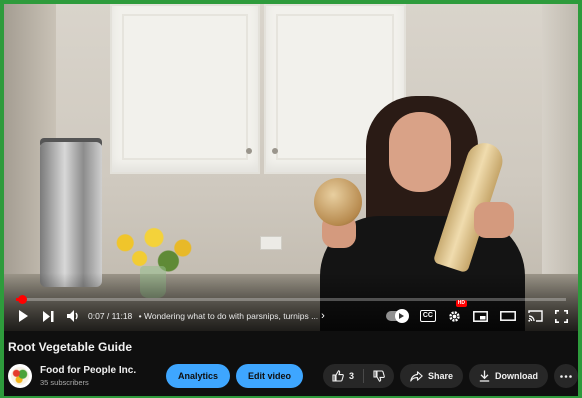 This screenshot has height=398, width=582. What do you see at coordinates (461, 303) in the screenshot?
I see `hd-badge: HD` at bounding box center [461, 303].